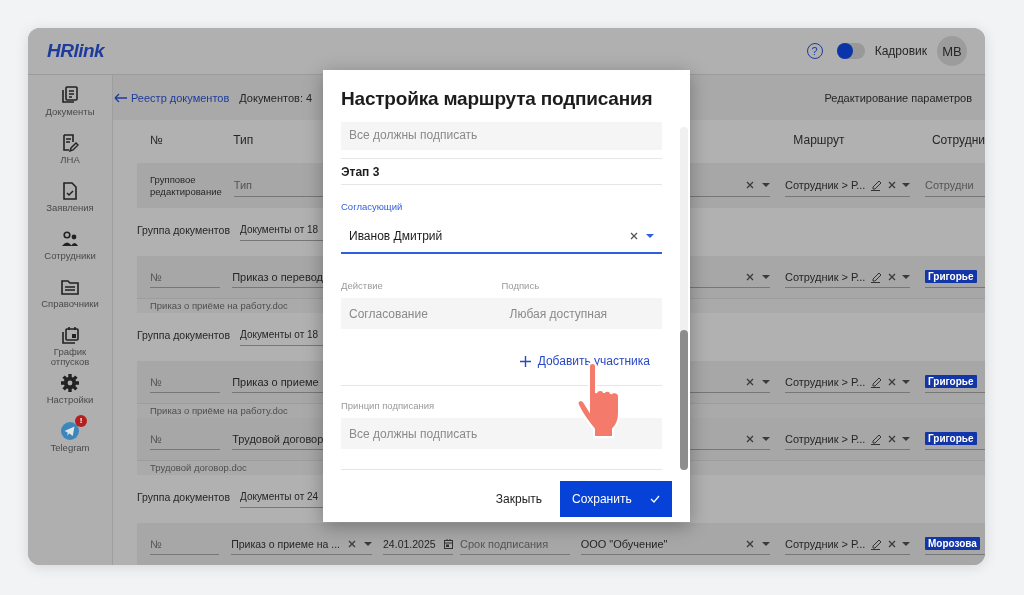  What do you see at coordinates (898, 97) in the screenshot?
I see `edit-parameters-link: Редактирование параметров` at bounding box center [898, 97].